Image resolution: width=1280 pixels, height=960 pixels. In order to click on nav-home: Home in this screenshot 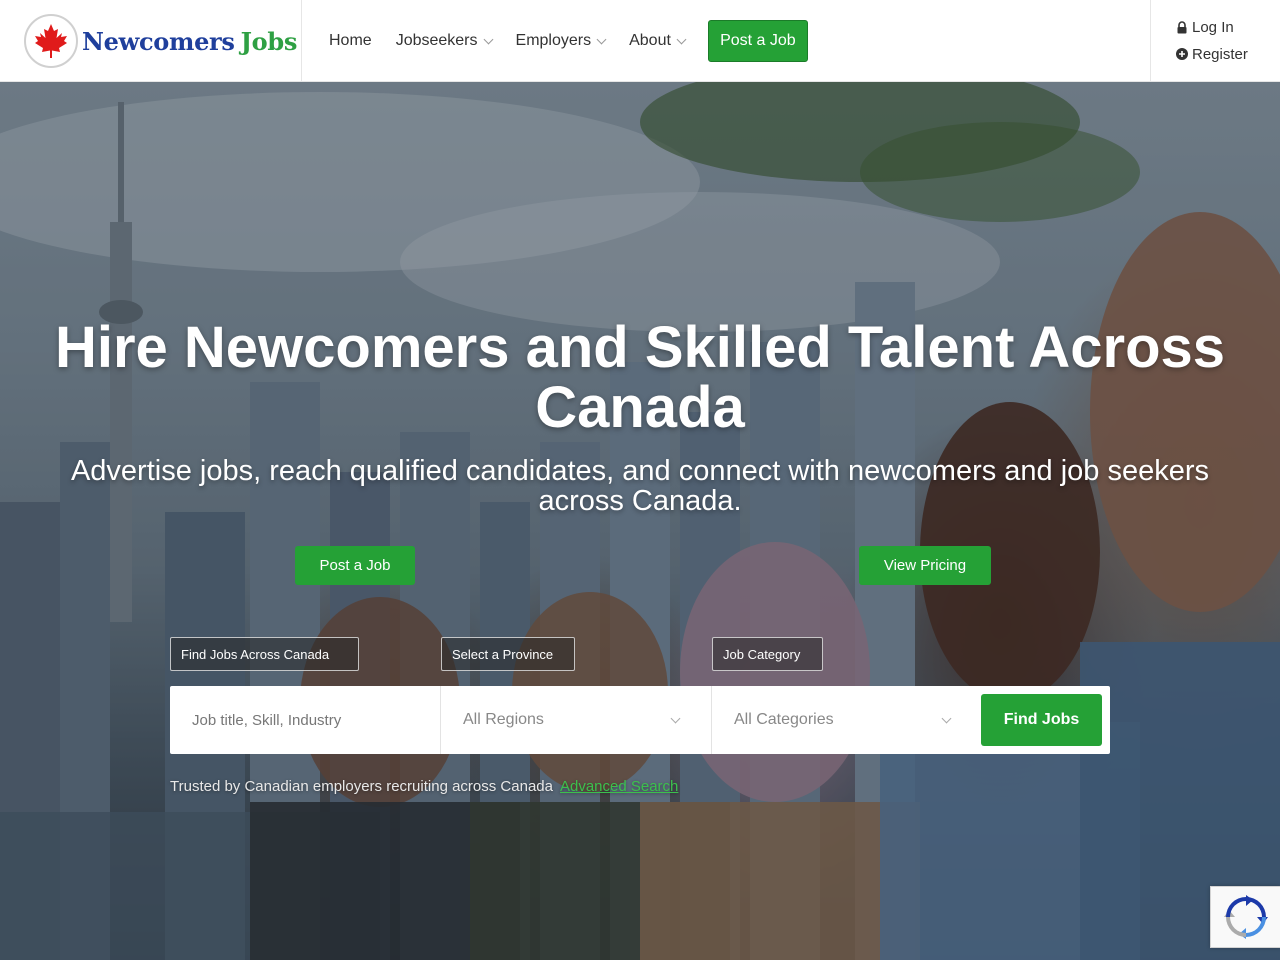, I will do `click(350, 41)`.